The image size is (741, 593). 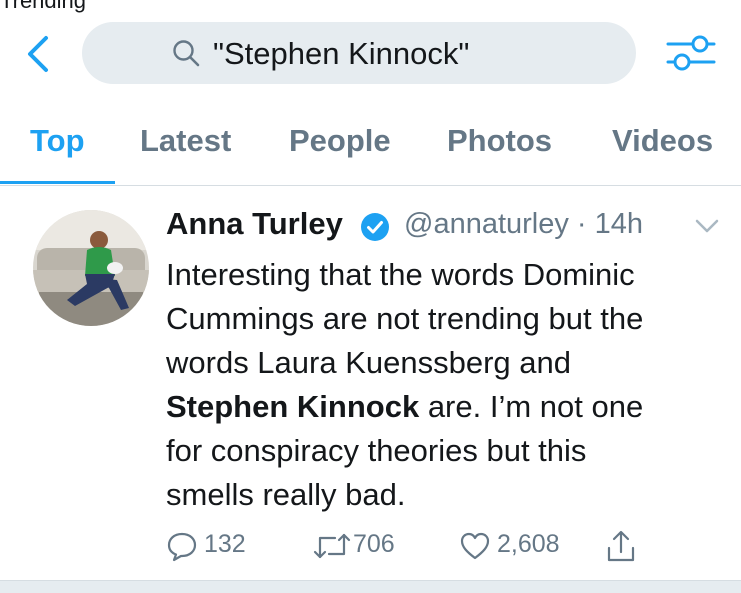 I want to click on search-tabs: Top Latest People Photos Videos, so click(x=370, y=148).